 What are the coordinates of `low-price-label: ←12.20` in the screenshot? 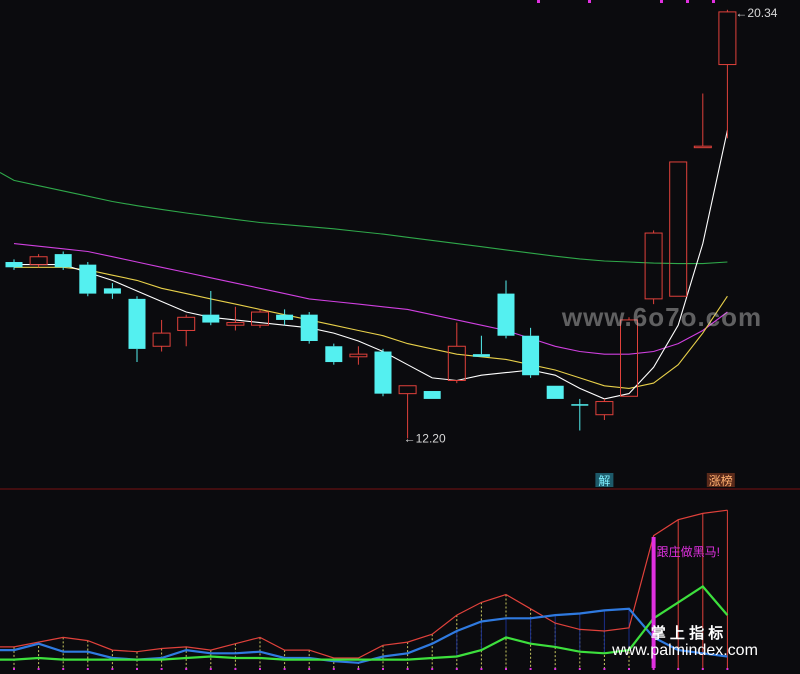 It's located at (425, 438).